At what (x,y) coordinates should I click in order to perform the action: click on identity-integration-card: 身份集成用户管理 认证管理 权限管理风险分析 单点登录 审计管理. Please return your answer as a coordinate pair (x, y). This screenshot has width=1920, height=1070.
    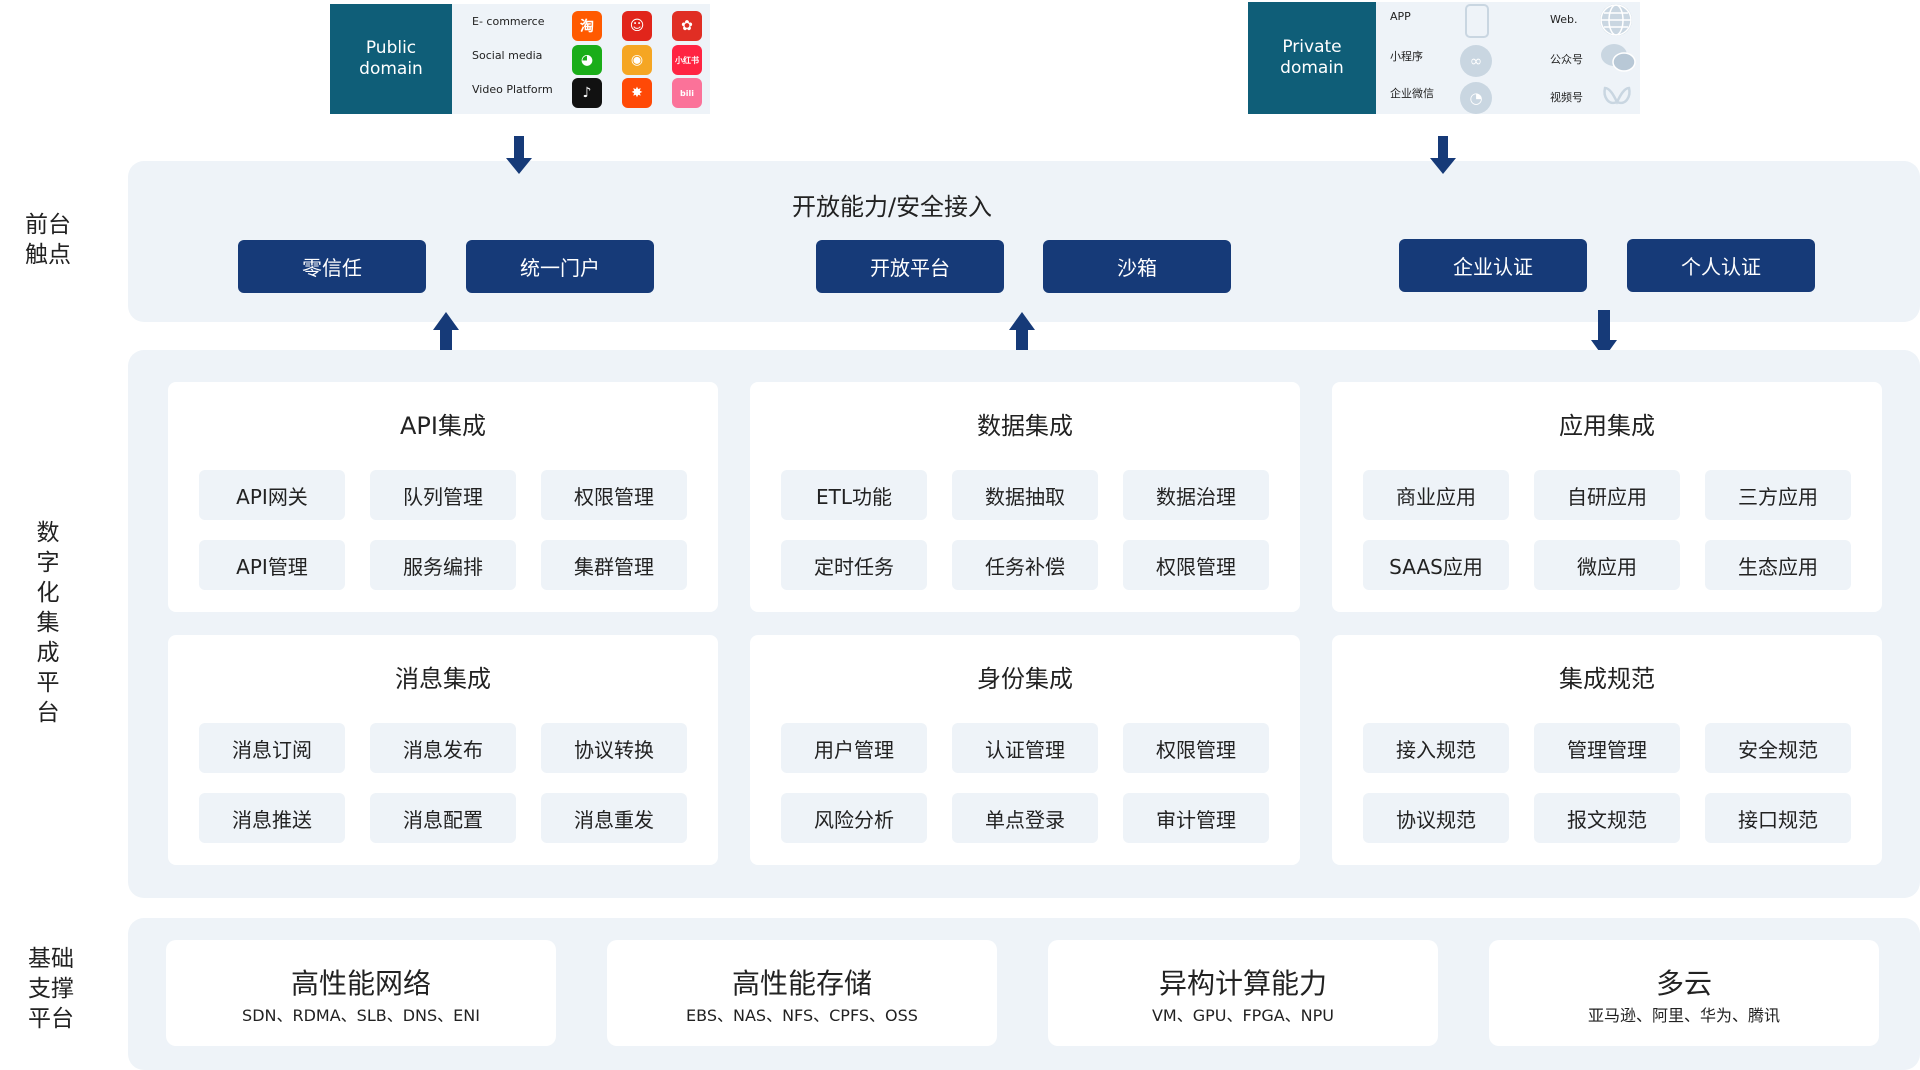
    Looking at the image, I should click on (1025, 750).